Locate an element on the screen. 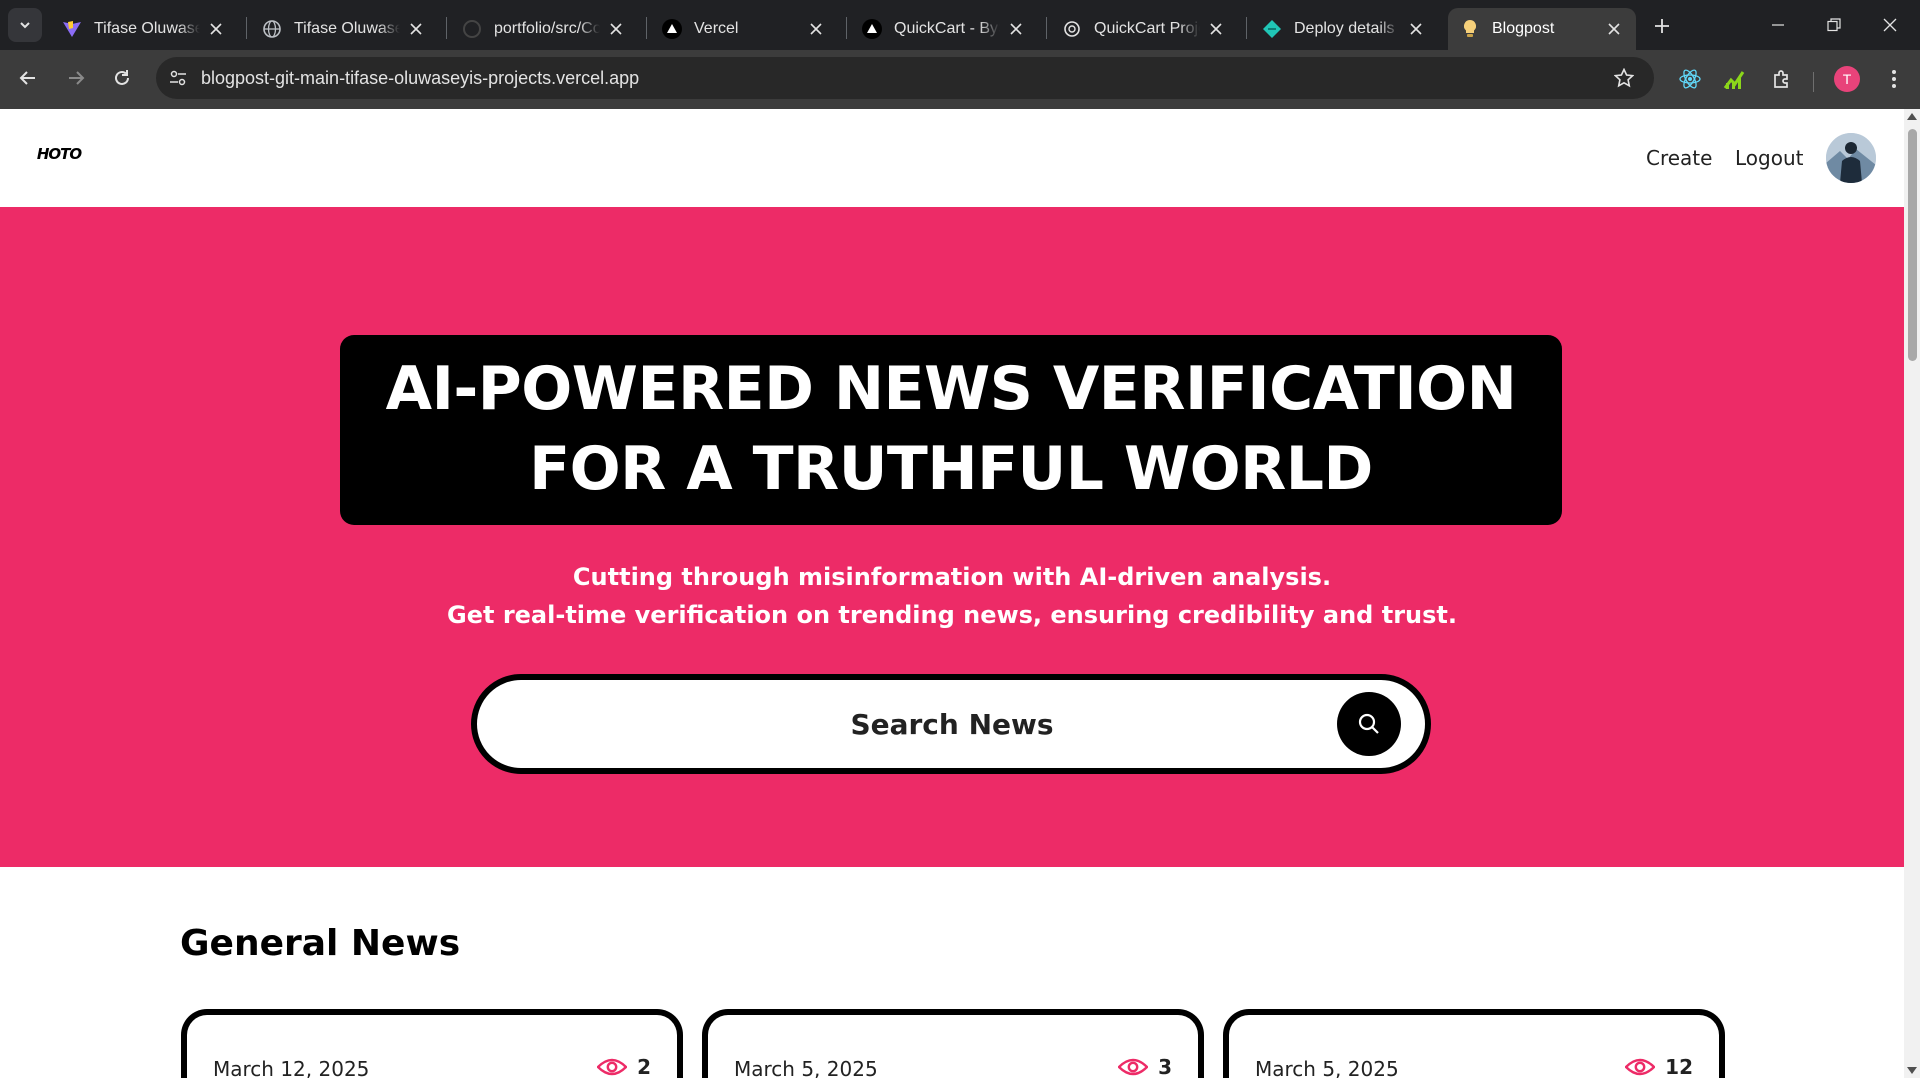  news-card-date: March 12, 2025 is located at coordinates (291, 1067).